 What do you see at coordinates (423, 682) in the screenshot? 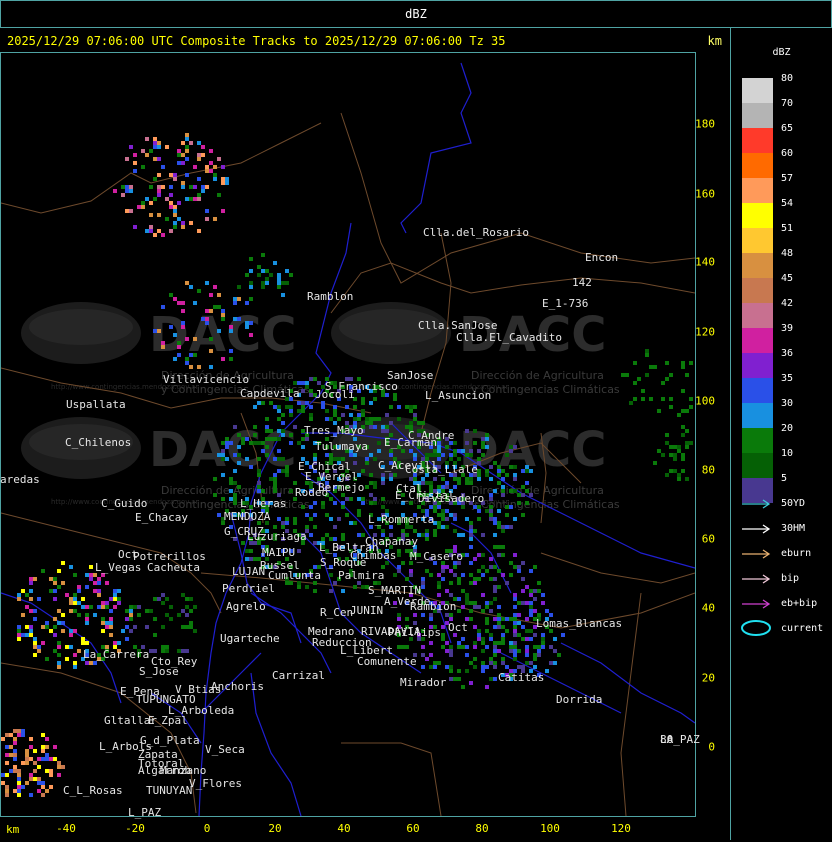
I see `place-label: Mirador` at bounding box center [423, 682].